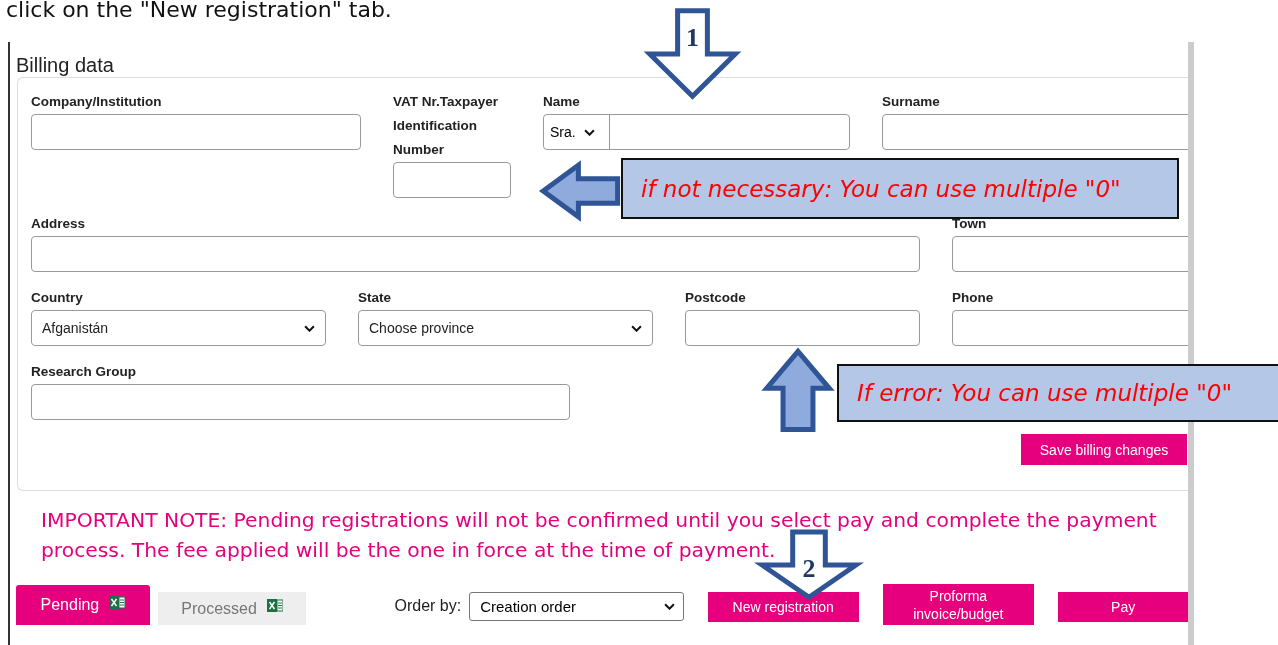 This screenshot has width=1278, height=645. Describe the element at coordinates (375, 298) in the screenshot. I see `field-label: State` at that location.